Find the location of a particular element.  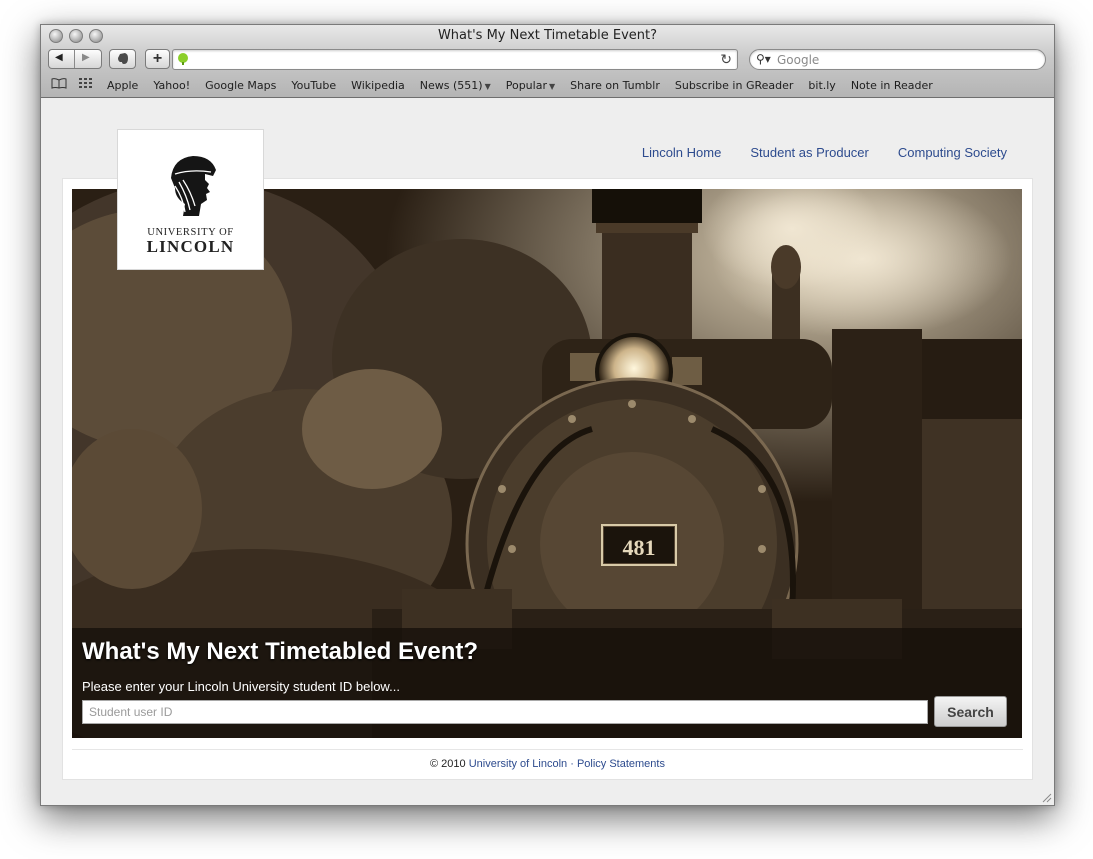

plus-icon: + is located at coordinates (157, 58).